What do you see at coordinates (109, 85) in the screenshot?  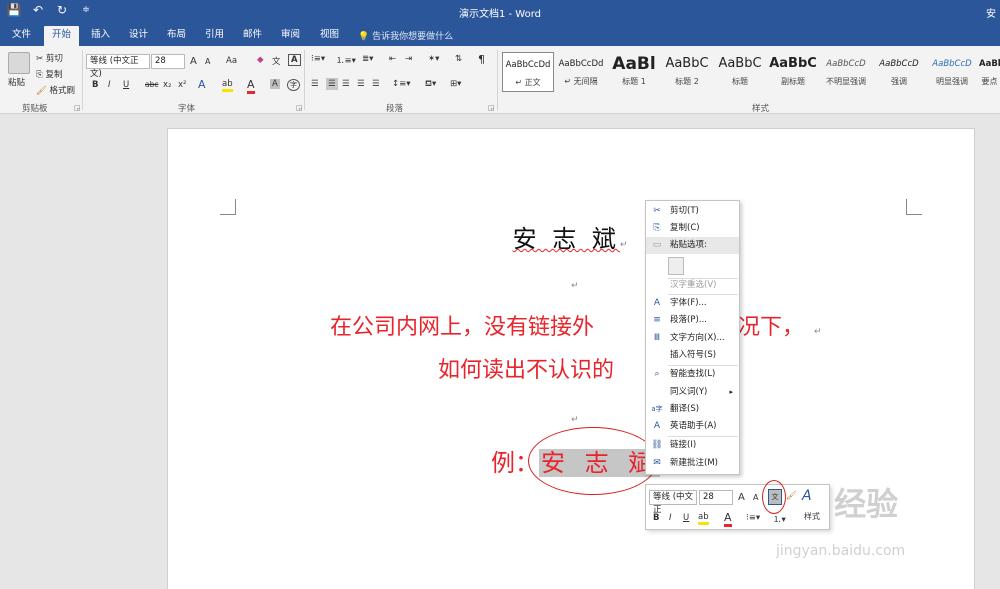 I see `italic-button: I` at bounding box center [109, 85].